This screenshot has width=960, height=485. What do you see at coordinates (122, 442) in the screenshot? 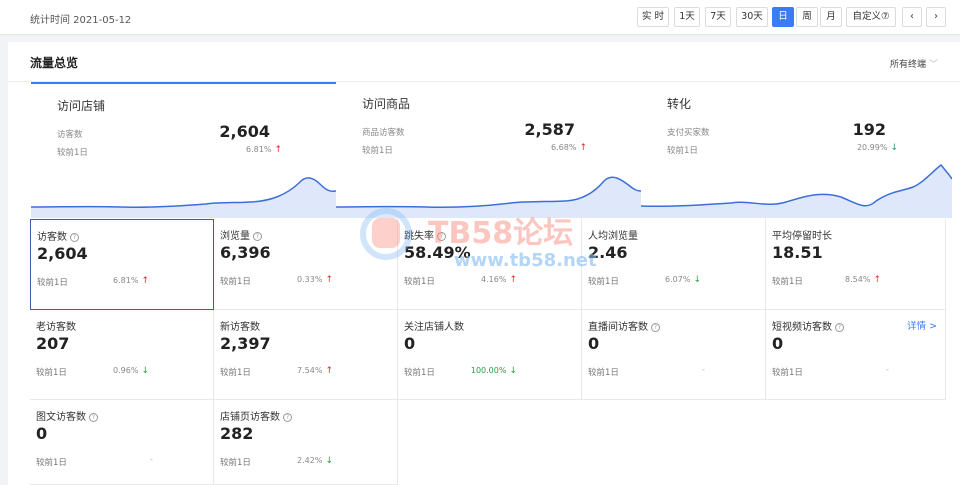
I see `metric-cell: 图文访客数? 0 较前1日 -` at bounding box center [122, 442].